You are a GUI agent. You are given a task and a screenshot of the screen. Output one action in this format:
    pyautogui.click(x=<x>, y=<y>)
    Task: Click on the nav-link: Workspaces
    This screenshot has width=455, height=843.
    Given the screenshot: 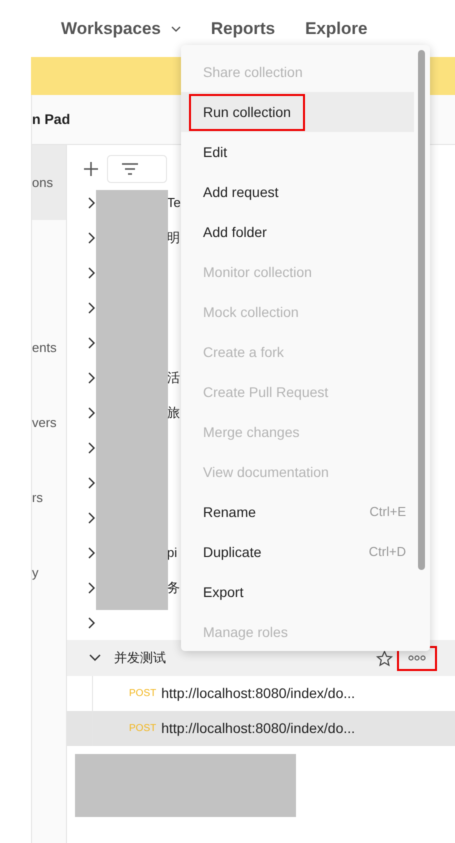 What is the action you would take?
    pyautogui.click(x=121, y=29)
    